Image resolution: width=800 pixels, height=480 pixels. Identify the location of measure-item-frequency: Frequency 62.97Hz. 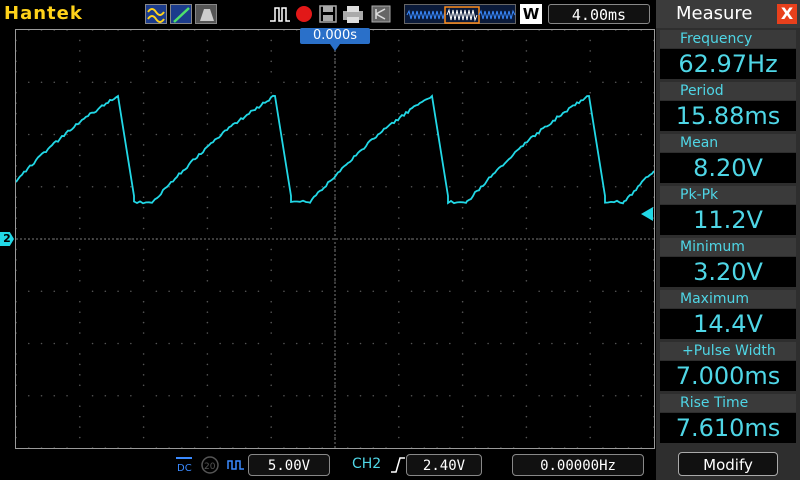
(728, 54).